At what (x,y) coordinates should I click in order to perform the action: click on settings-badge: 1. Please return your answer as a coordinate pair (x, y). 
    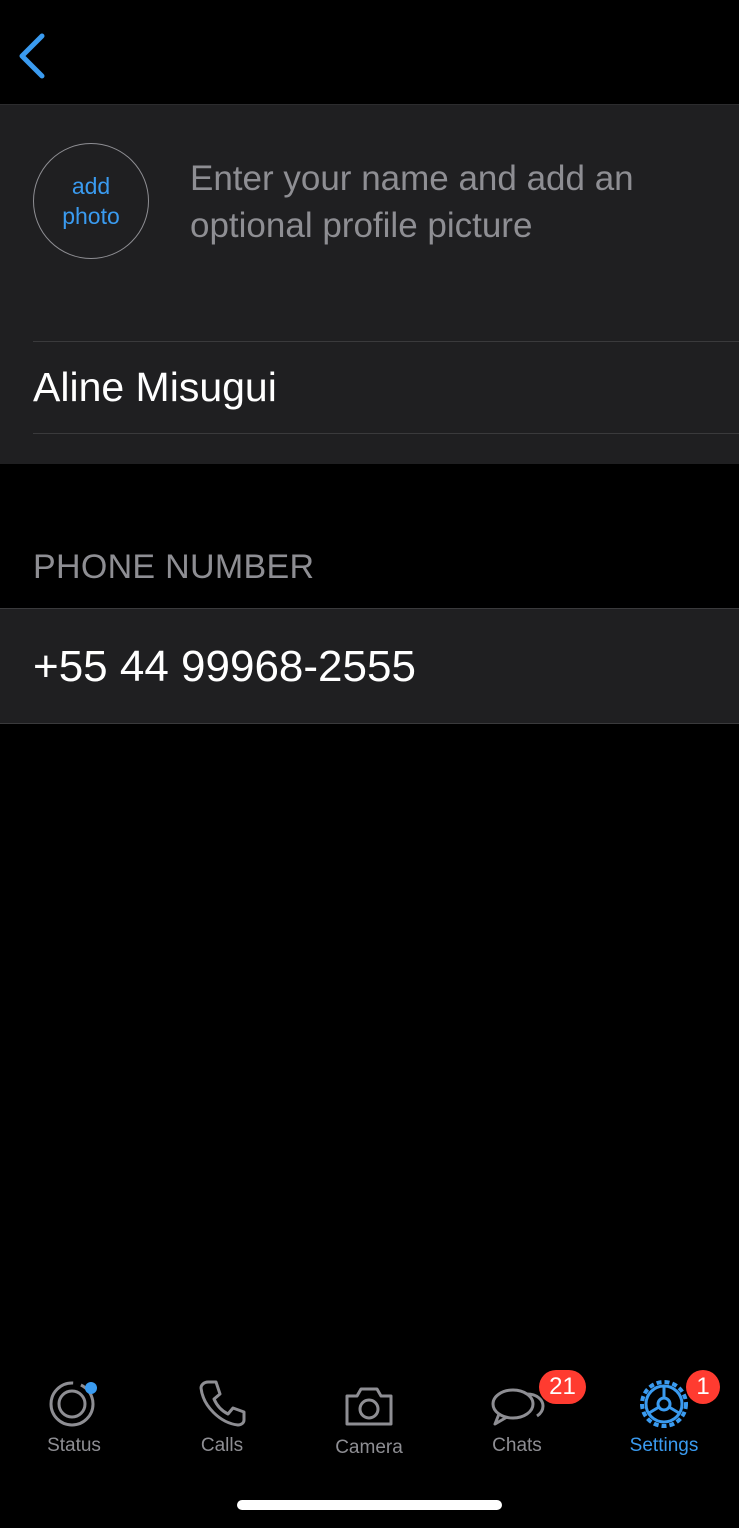
    Looking at the image, I should click on (703, 1387).